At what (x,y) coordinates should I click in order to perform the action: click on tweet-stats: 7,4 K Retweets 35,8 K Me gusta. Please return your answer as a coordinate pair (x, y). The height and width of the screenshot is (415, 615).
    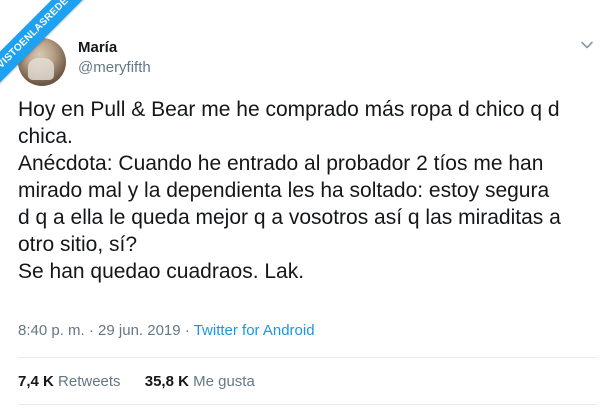
    Looking at the image, I should click on (146, 381).